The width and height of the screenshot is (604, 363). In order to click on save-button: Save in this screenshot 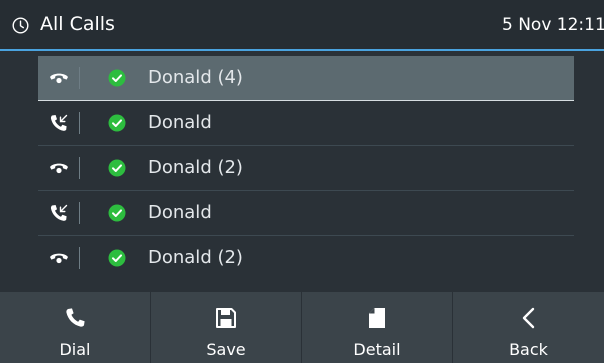, I will do `click(226, 327)`.